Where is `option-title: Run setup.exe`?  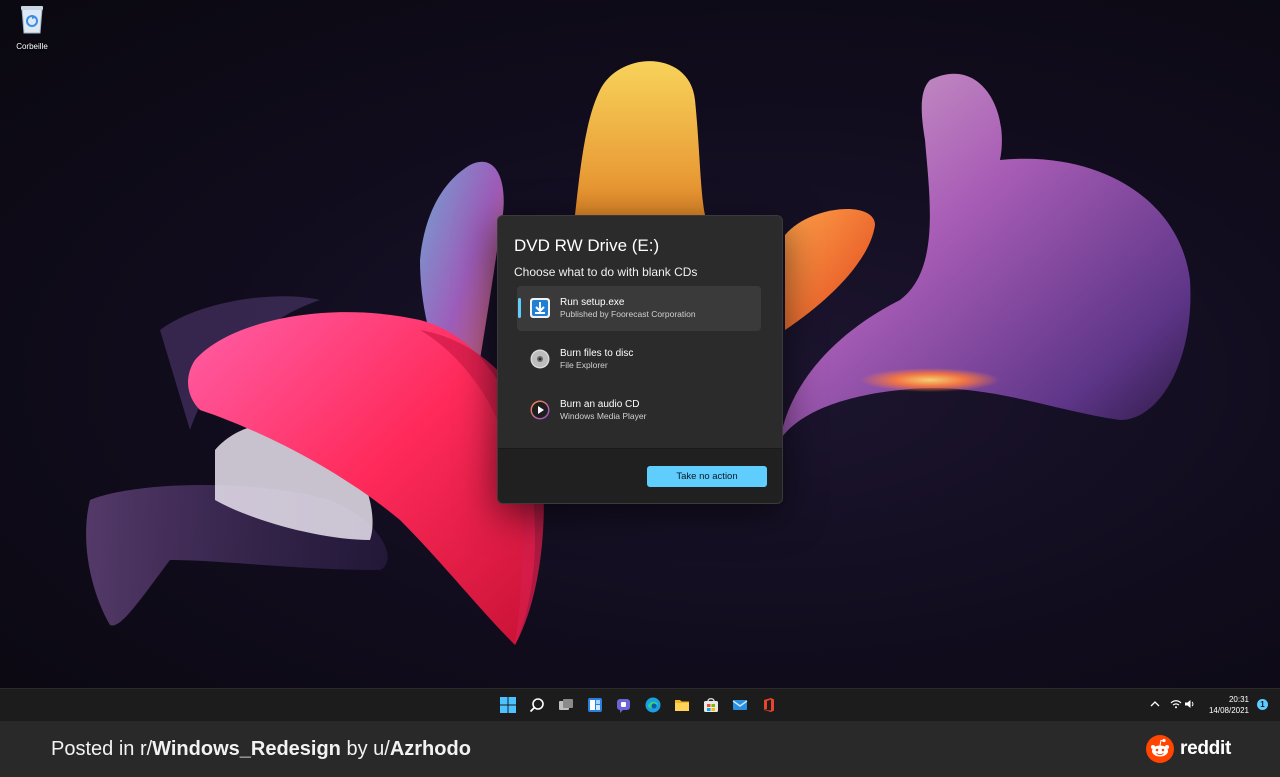 option-title: Run setup.exe is located at coordinates (592, 302).